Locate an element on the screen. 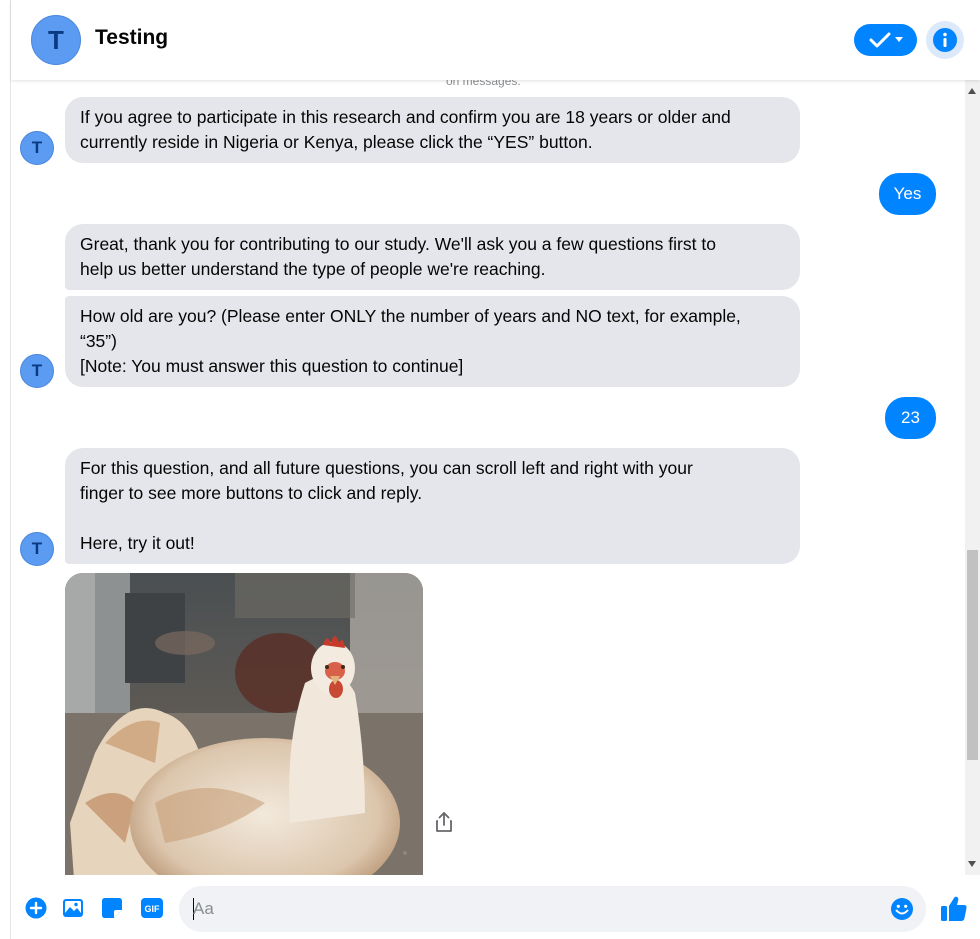  info-button is located at coordinates (945, 40).